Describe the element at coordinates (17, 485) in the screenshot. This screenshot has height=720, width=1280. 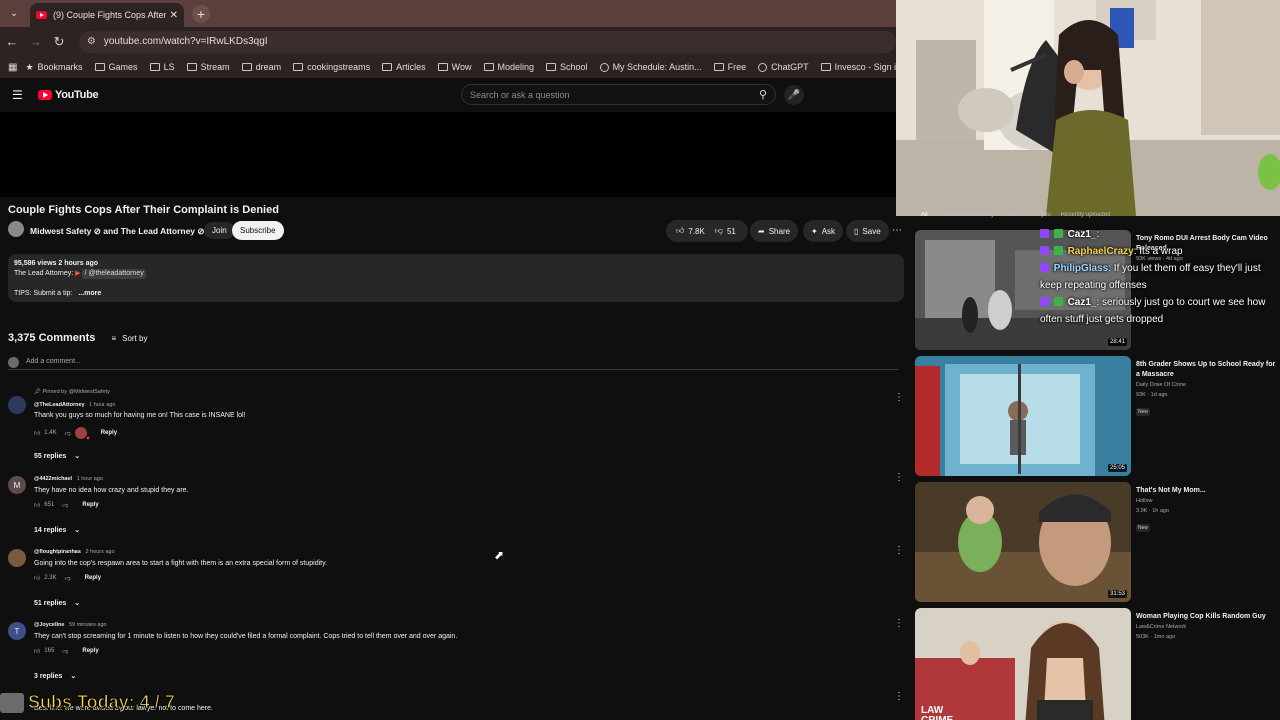
I see `comment-avatar: M` at that location.